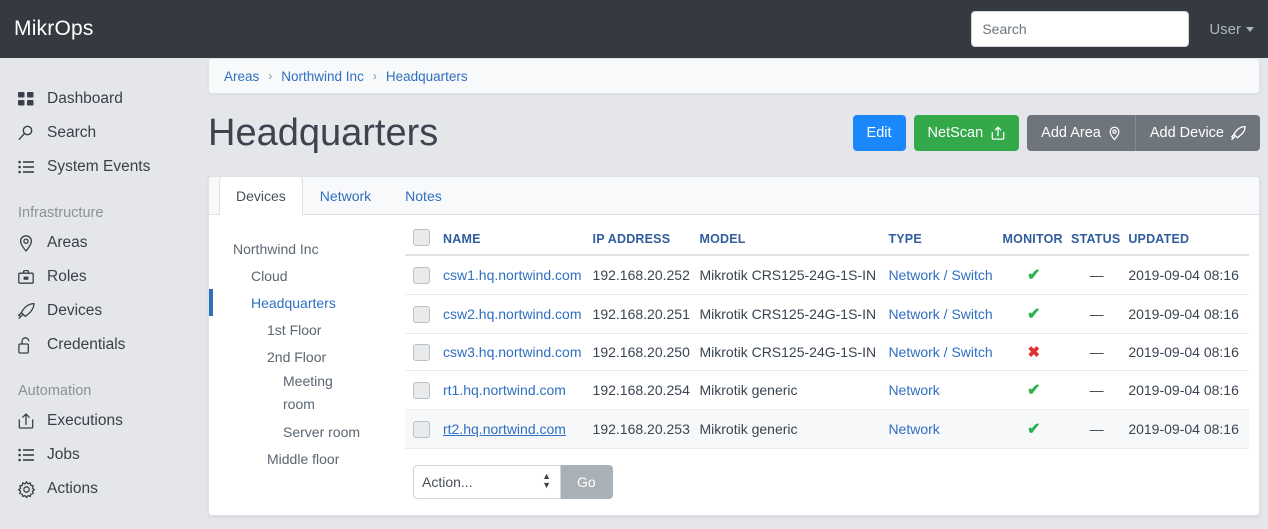  Describe the element at coordinates (307, 458) in the screenshot. I see `tree-item-middle-floor: Middle floor` at that location.